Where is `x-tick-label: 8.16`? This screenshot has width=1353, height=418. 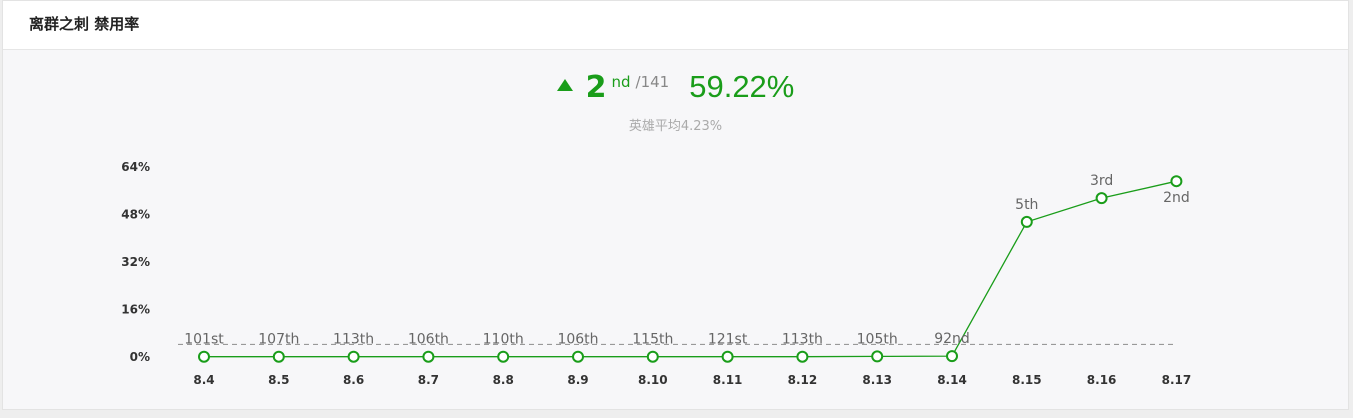 x-tick-label: 8.16 is located at coordinates (1102, 380).